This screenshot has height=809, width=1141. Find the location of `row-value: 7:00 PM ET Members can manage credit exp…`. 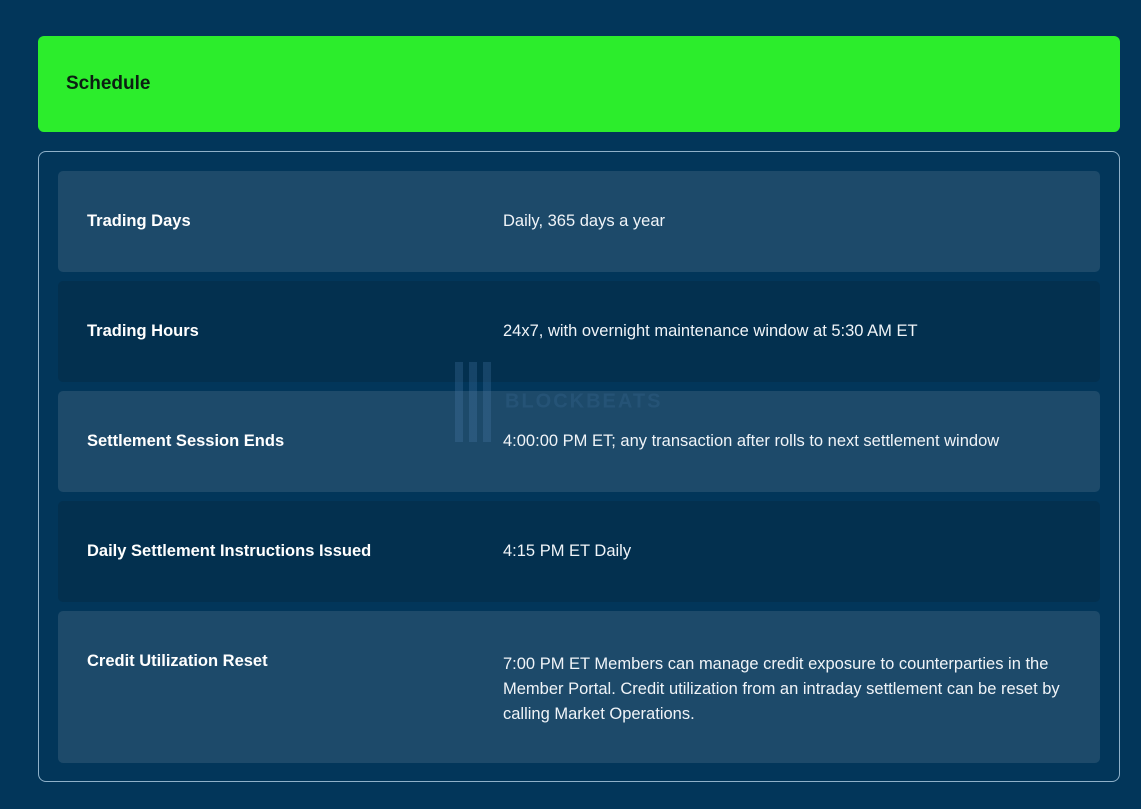

row-value: 7:00 PM ET Members can manage credit exp… is located at coordinates (781, 689).